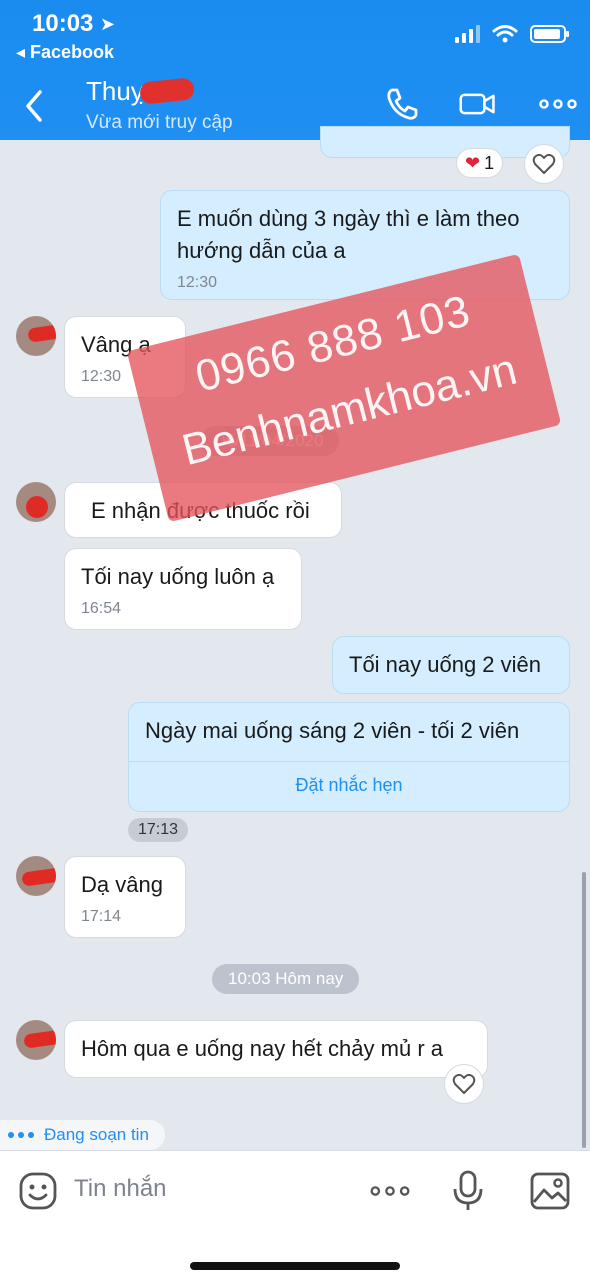 Image resolution: width=590 pixels, height=1280 pixels. What do you see at coordinates (489, 163) in the screenshot?
I see `reaction-count: 1` at bounding box center [489, 163].